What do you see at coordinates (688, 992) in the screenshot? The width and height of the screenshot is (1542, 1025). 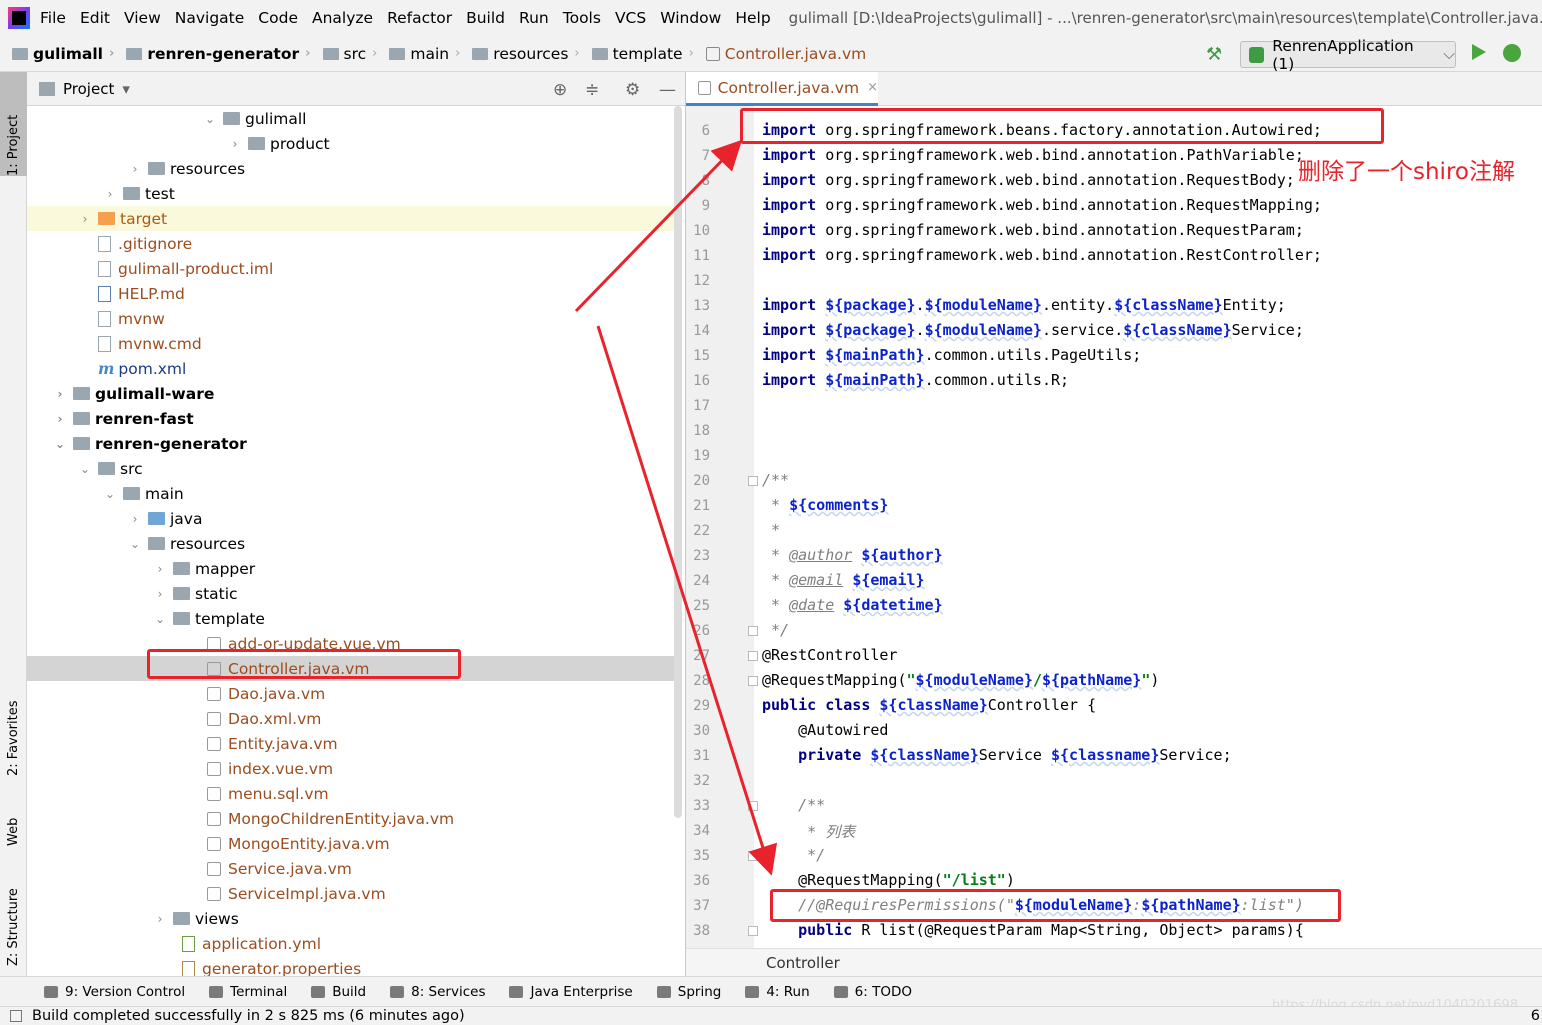 I see `tool-spring: Spring` at bounding box center [688, 992].